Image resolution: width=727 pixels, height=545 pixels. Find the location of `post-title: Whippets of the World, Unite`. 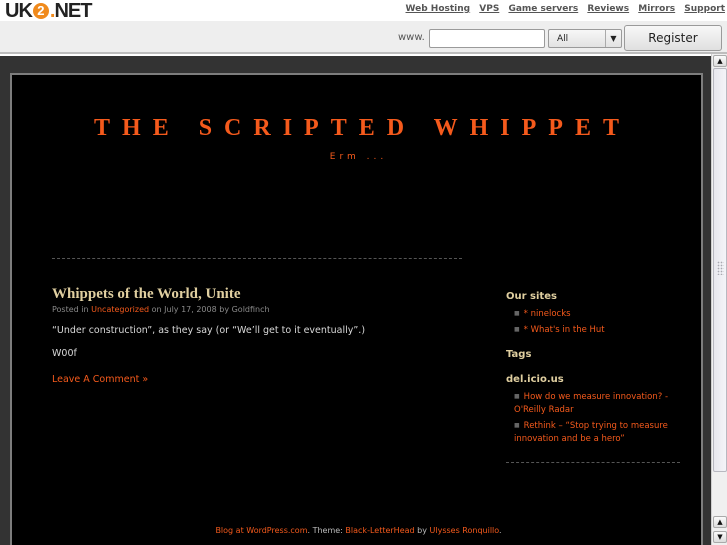

post-title: Whippets of the World, Unite is located at coordinates (146, 294).